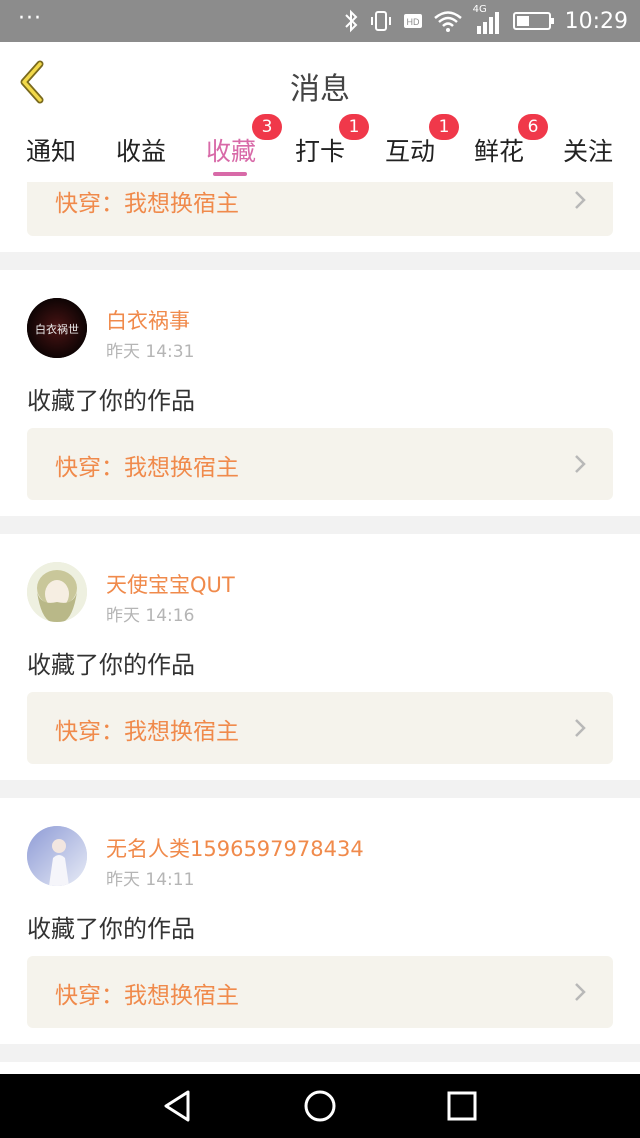 Image resolution: width=640 pixels, height=1138 pixels. I want to click on tab-bar: 通知 收益 收藏 3 打卡 1 互动 1 鲜花 6 关注, so click(320, 148).